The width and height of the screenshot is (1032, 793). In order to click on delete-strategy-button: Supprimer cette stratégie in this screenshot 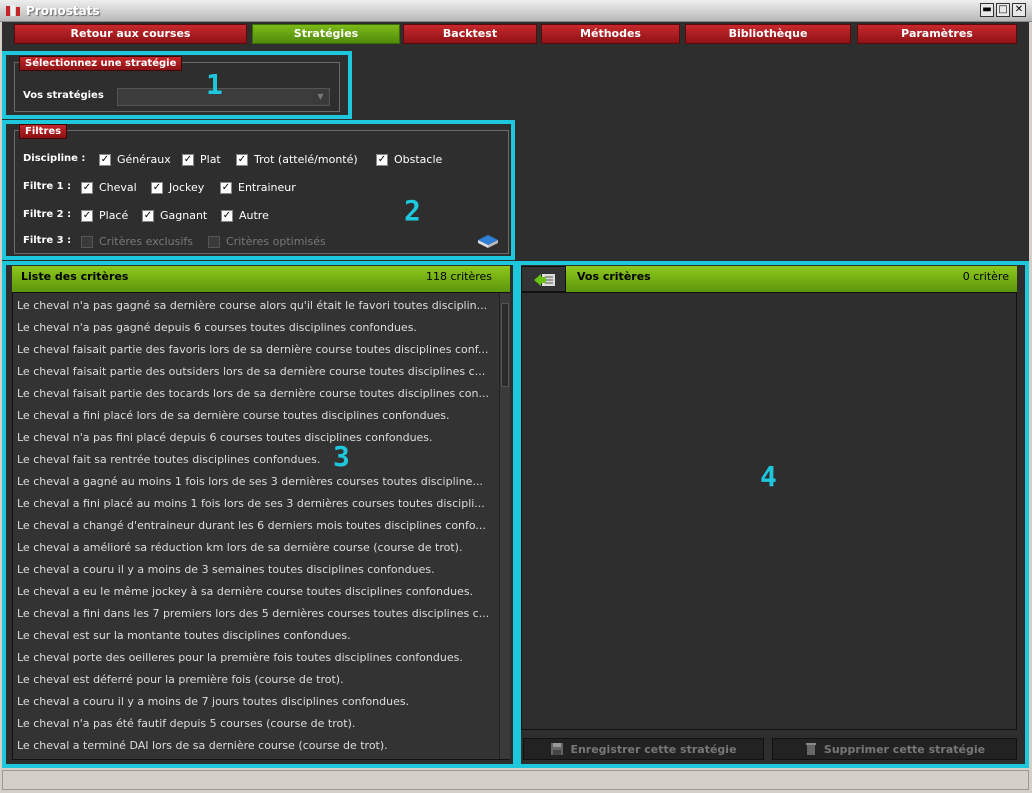, I will do `click(894, 749)`.